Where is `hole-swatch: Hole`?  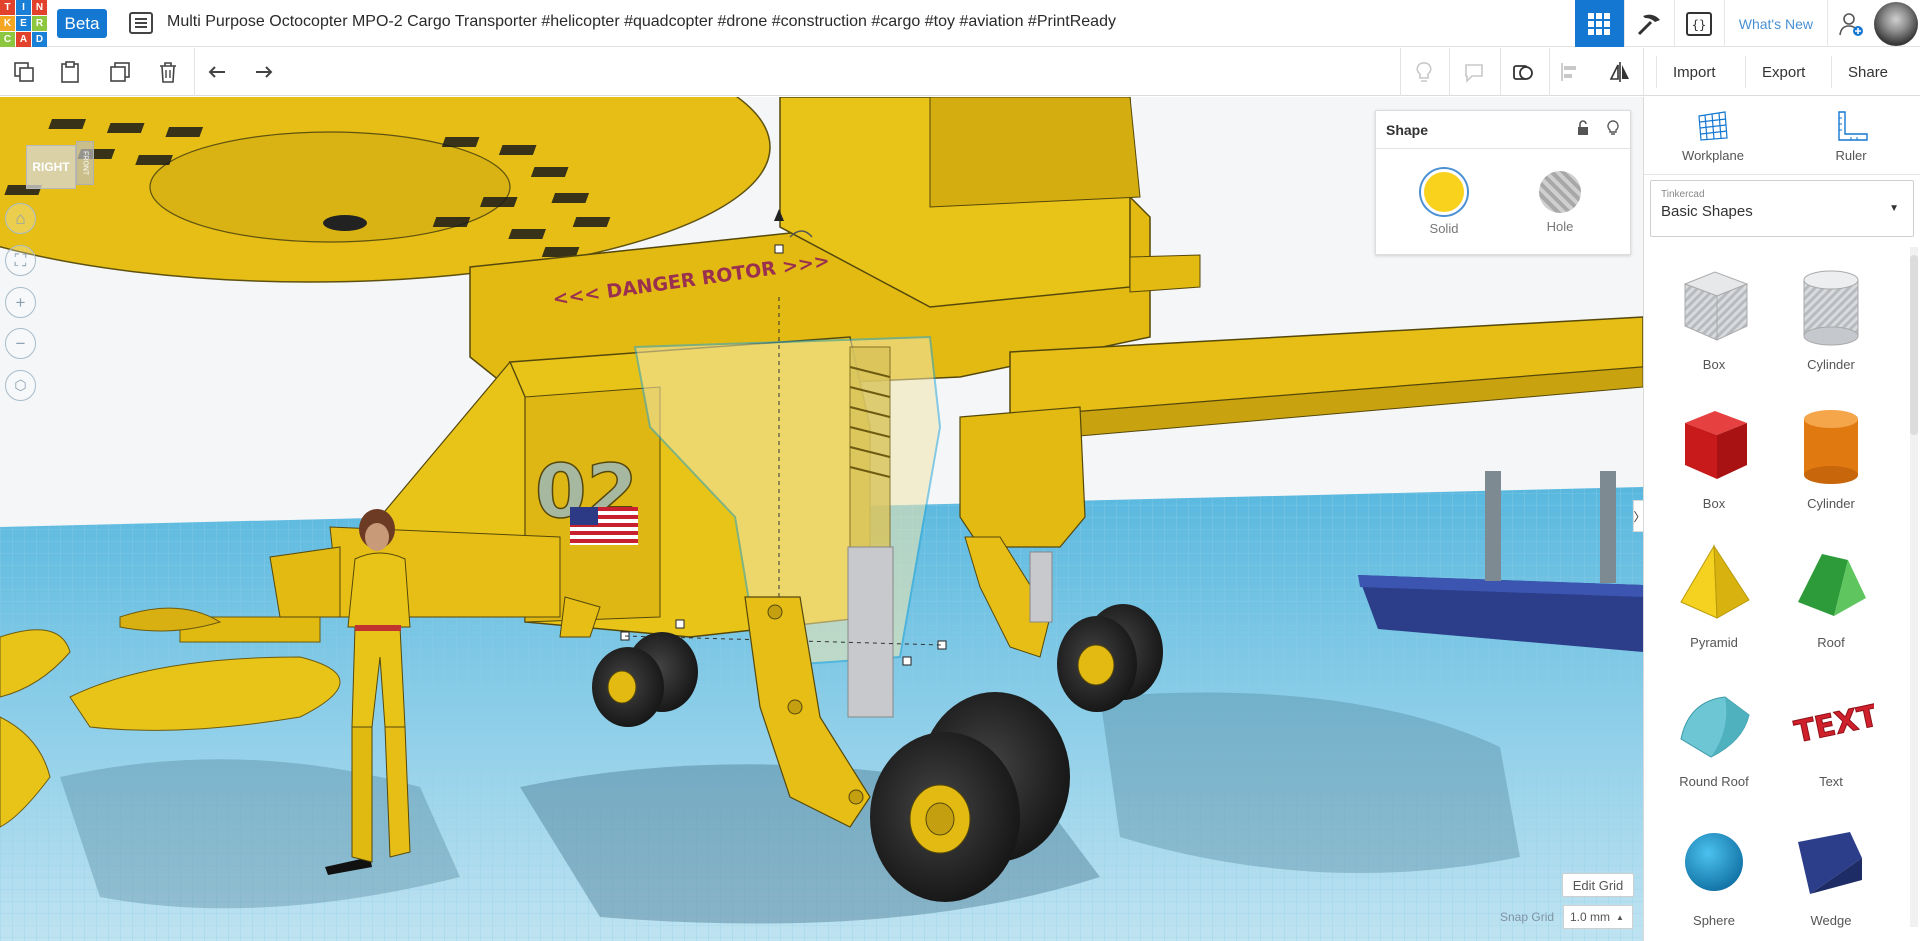 hole-swatch: Hole is located at coordinates (1560, 201).